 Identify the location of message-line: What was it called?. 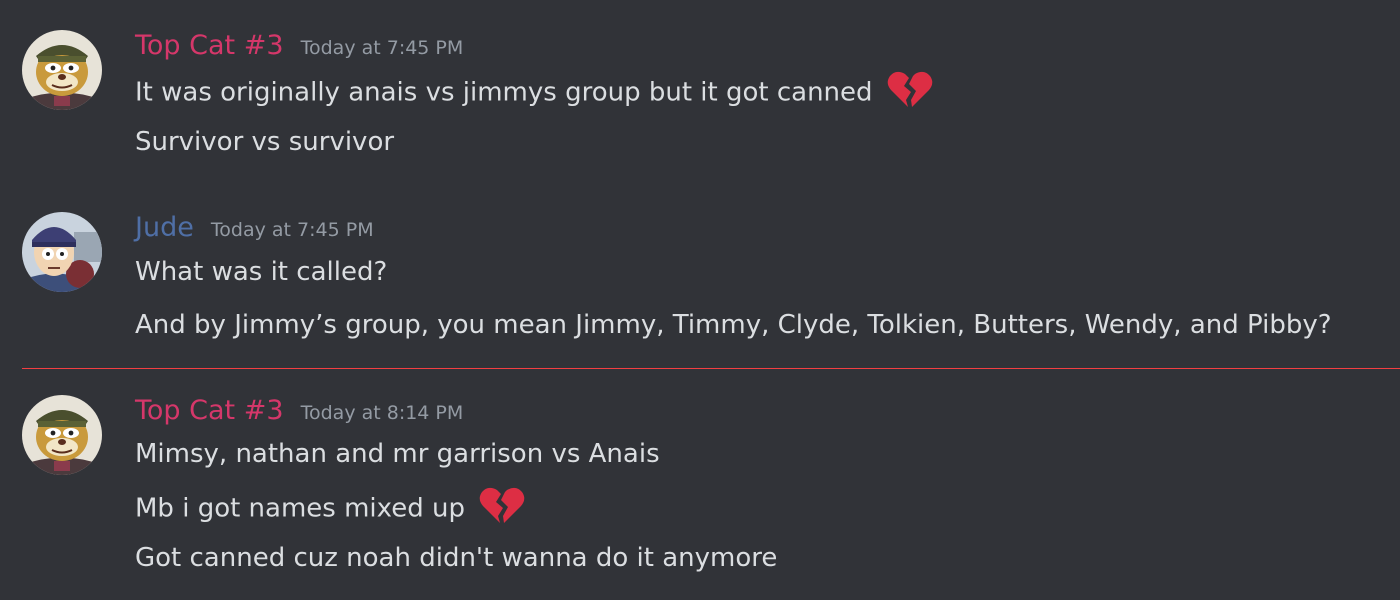
(261, 272).